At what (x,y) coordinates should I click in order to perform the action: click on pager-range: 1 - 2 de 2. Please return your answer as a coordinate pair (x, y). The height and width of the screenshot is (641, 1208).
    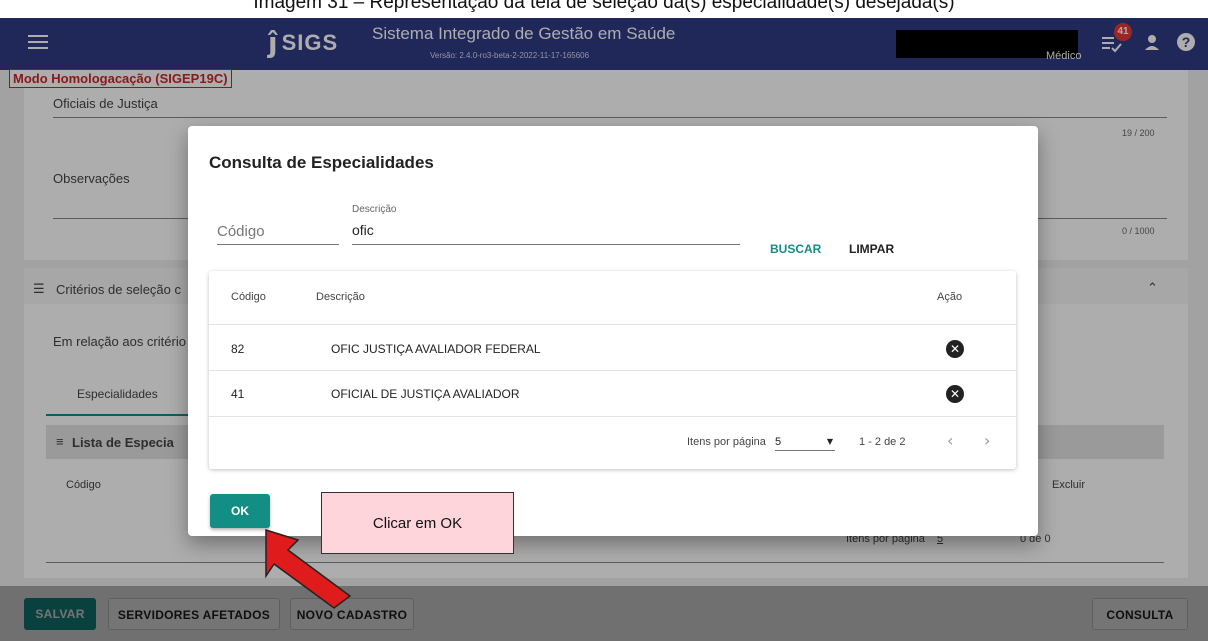
    Looking at the image, I should click on (882, 442).